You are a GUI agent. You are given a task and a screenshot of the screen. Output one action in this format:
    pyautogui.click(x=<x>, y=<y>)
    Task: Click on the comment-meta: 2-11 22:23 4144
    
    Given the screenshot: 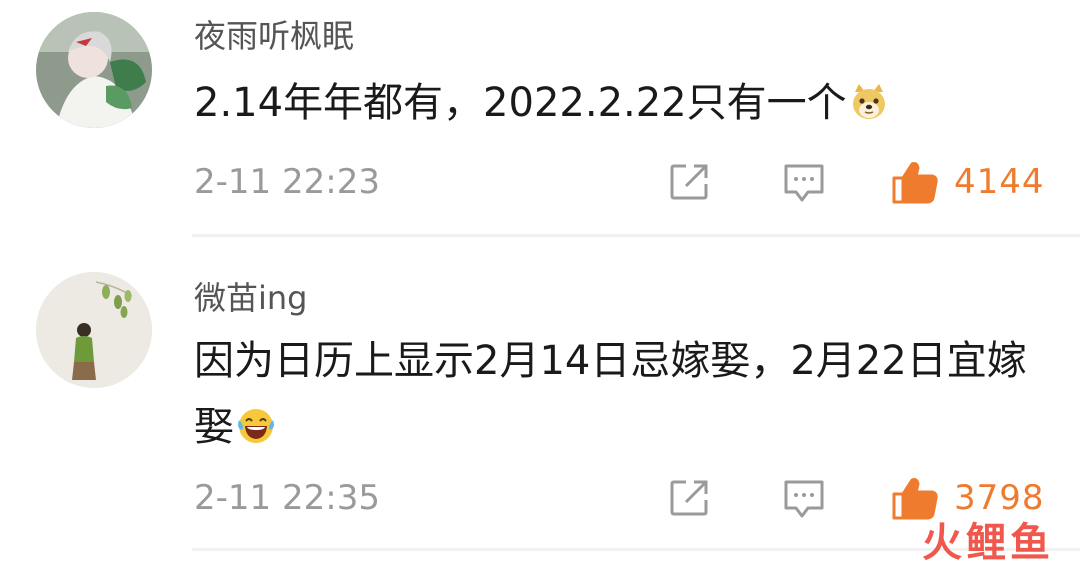 What is the action you would take?
    pyautogui.click(x=540, y=182)
    